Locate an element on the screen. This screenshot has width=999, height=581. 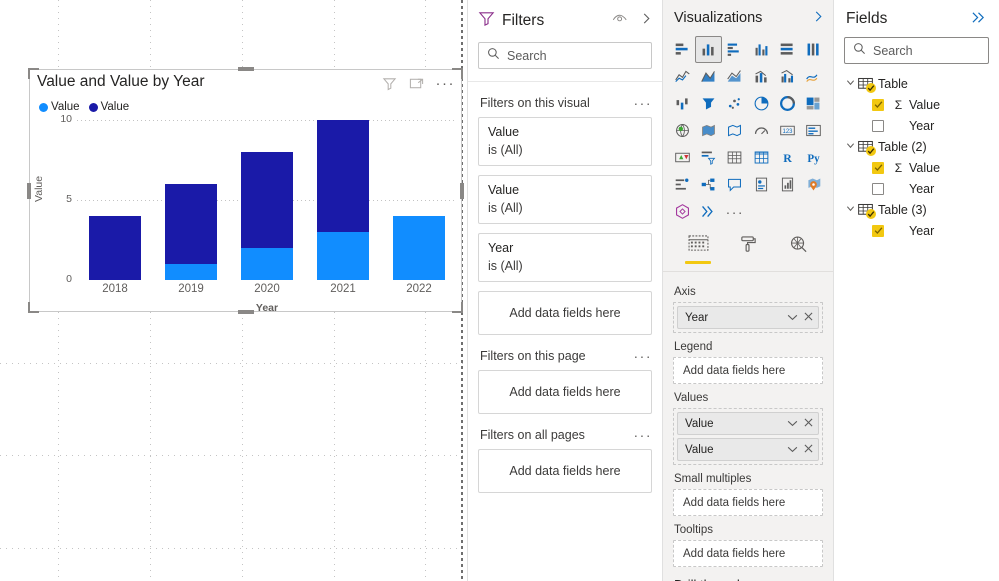
power-apps-icon is located at coordinates (682, 211).